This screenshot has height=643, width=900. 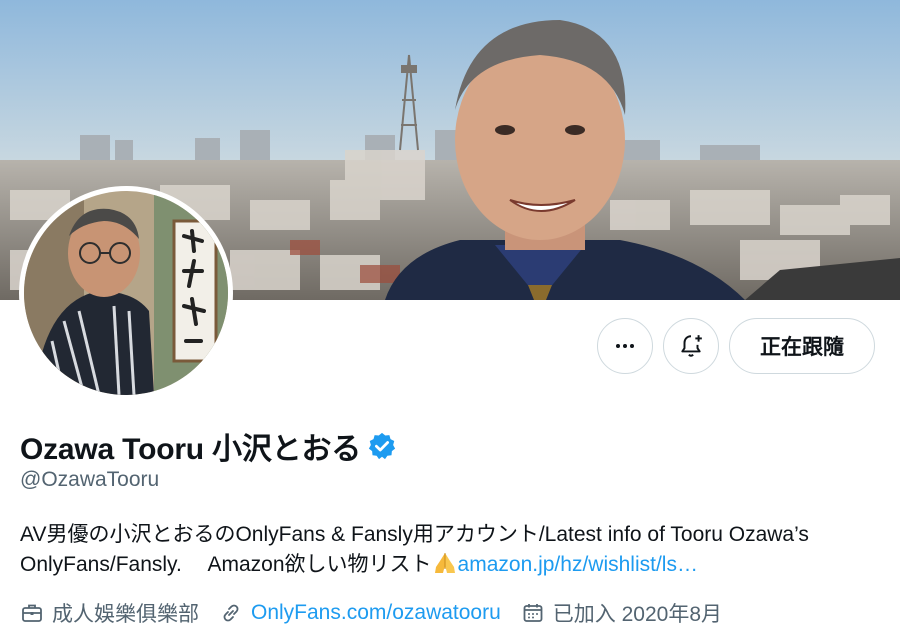 I want to click on briefcase-icon, so click(x=32, y=613).